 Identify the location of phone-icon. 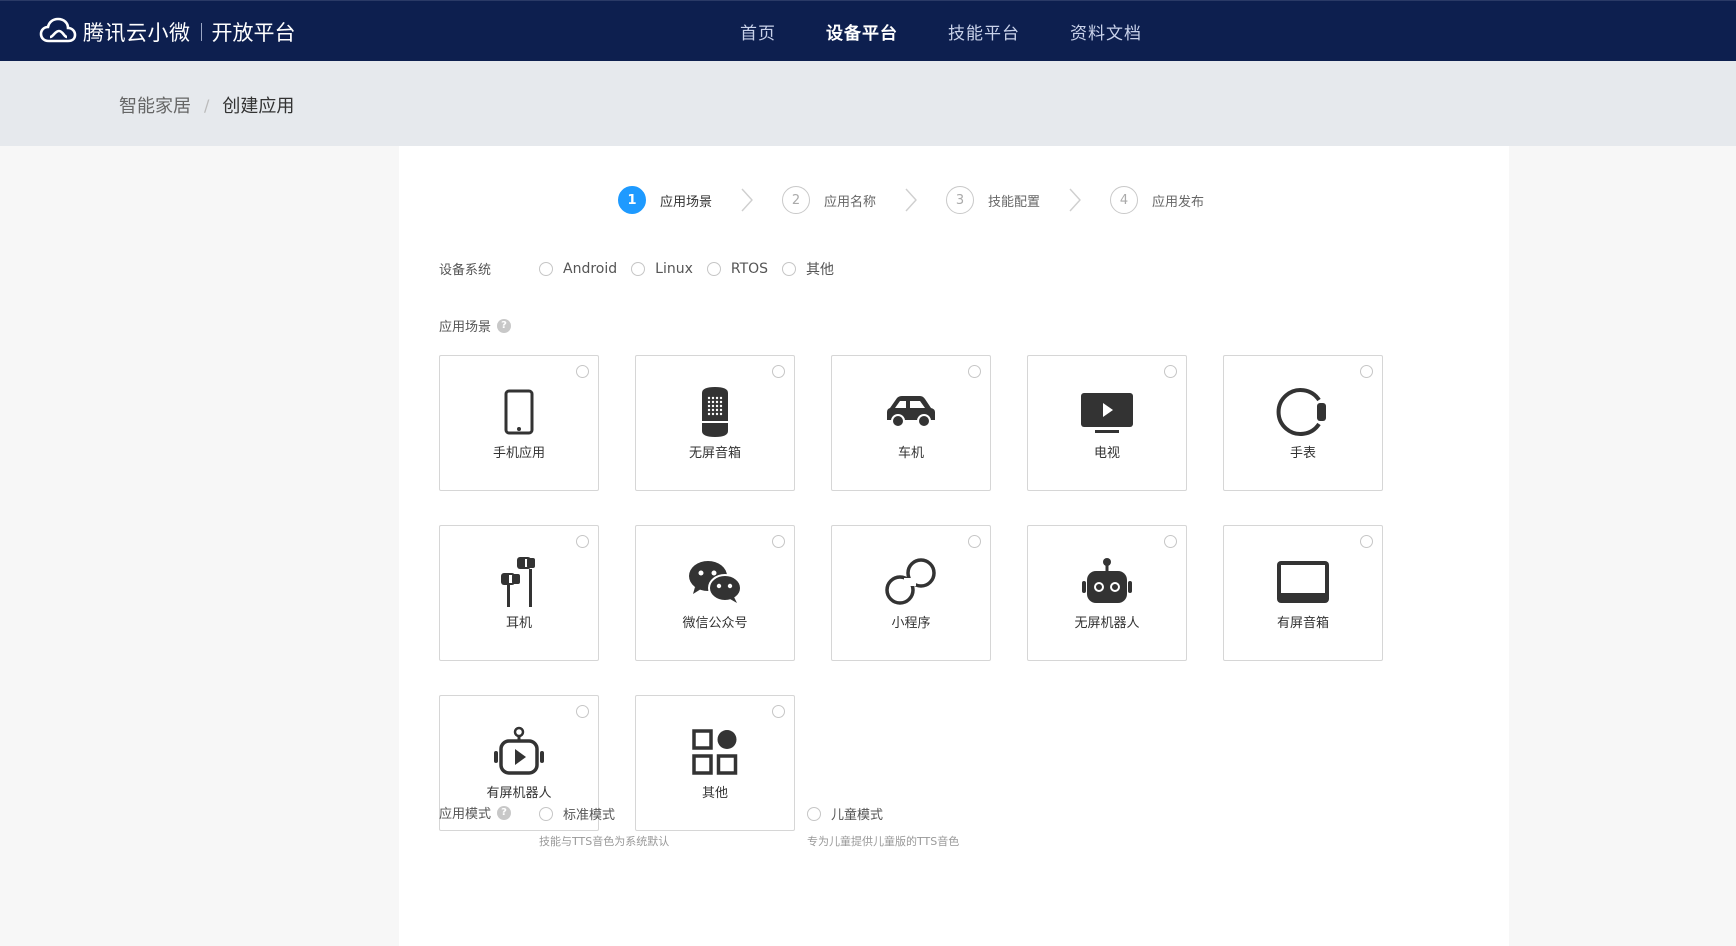
(519, 412).